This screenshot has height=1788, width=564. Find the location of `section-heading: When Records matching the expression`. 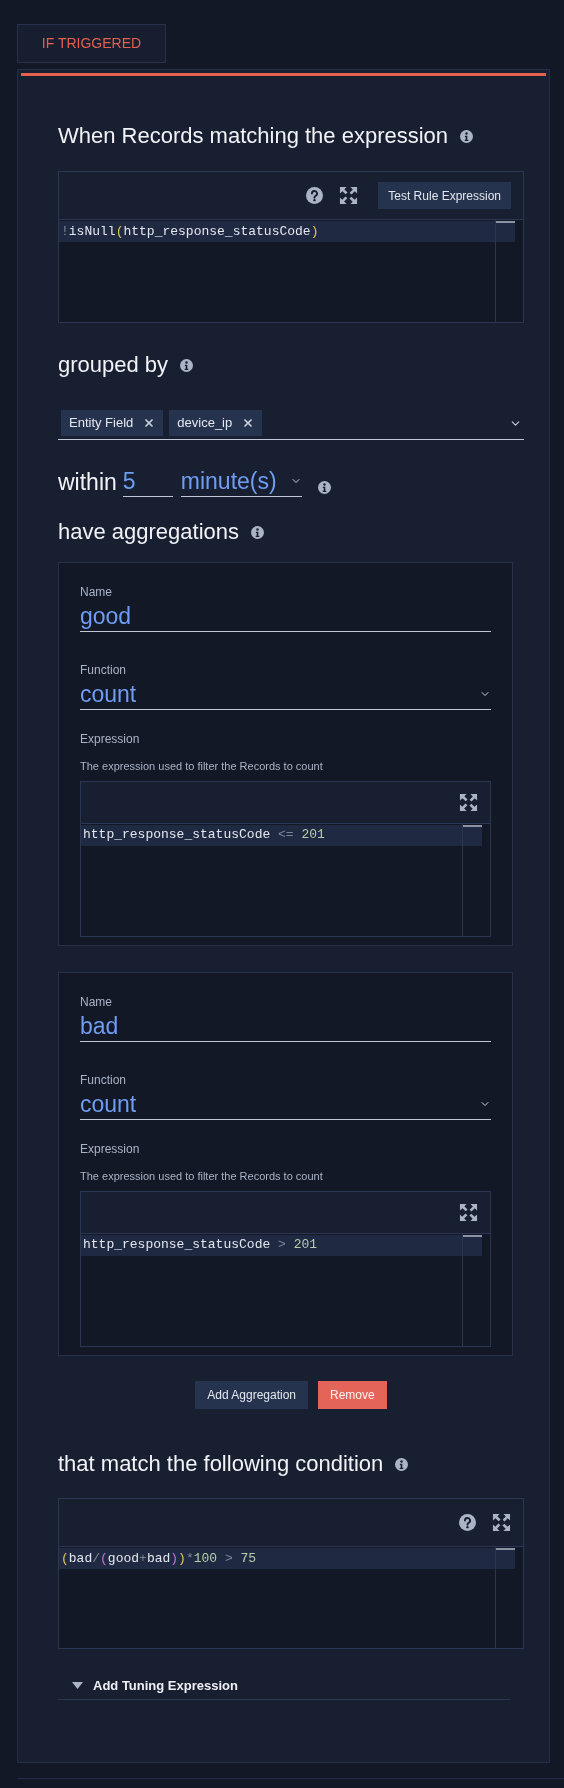

section-heading: When Records matching the expression is located at coordinates (253, 136).